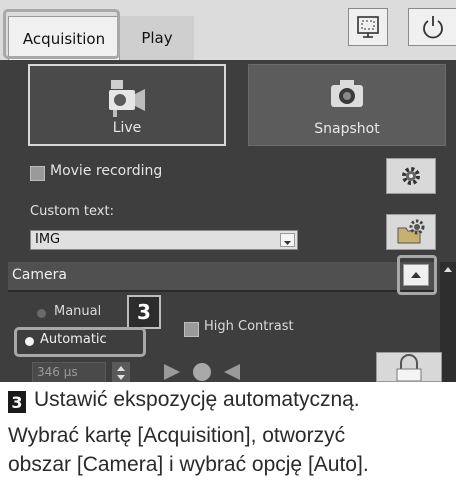 The height and width of the screenshot is (492, 456). I want to click on video-camera-icon, so click(127, 98).